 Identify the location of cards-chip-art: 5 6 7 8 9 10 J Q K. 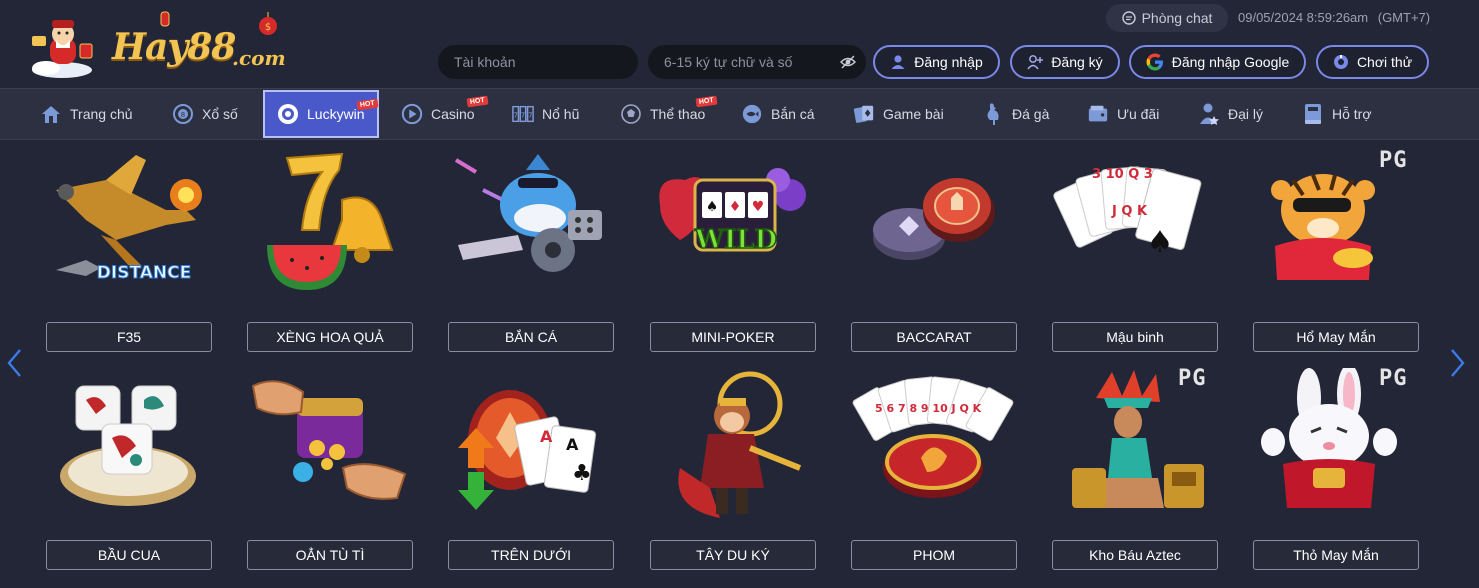
(933, 437).